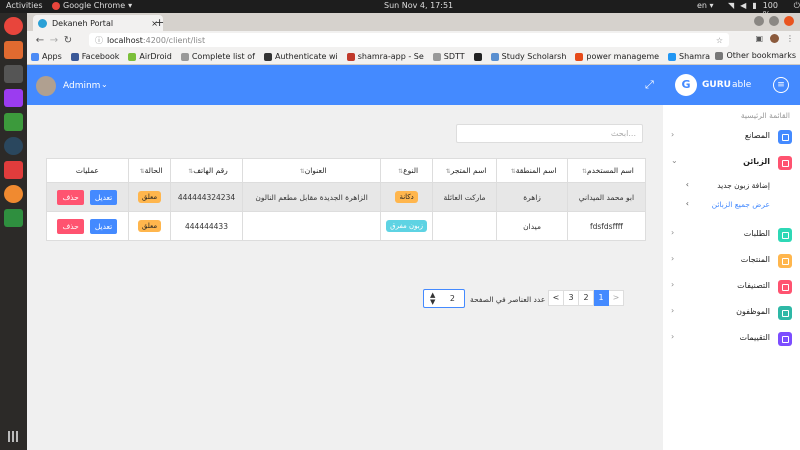 Image resolution: width=800 pixels, height=450 pixels. What do you see at coordinates (731, 339) in the screenshot?
I see `sidebar-item: التقييمات ‹` at bounding box center [731, 339].